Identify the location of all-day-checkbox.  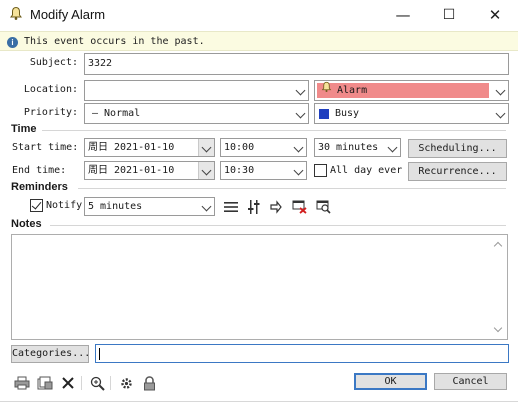
(320, 170).